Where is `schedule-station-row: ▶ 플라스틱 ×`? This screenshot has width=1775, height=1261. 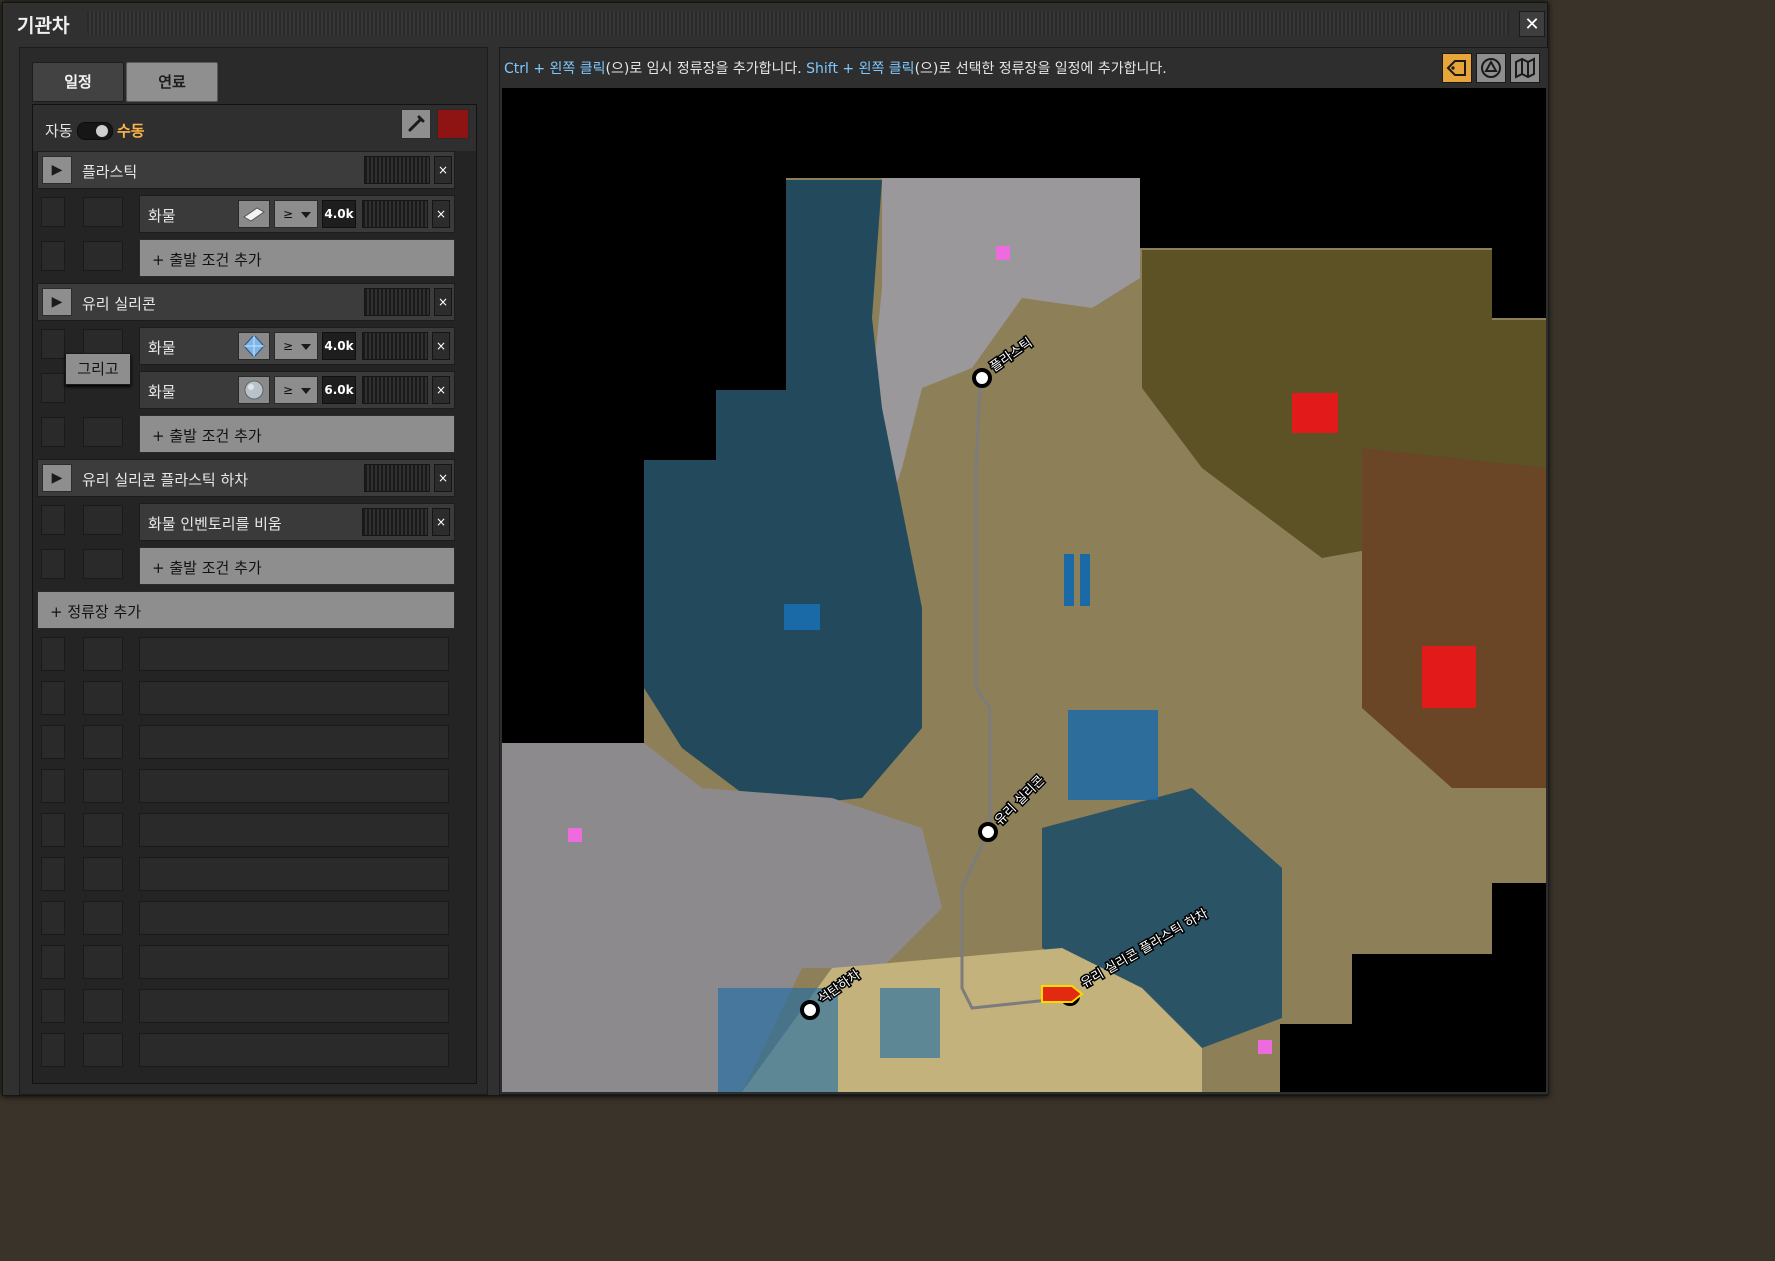
schedule-station-row: ▶ 플라스틱 × is located at coordinates (246, 170).